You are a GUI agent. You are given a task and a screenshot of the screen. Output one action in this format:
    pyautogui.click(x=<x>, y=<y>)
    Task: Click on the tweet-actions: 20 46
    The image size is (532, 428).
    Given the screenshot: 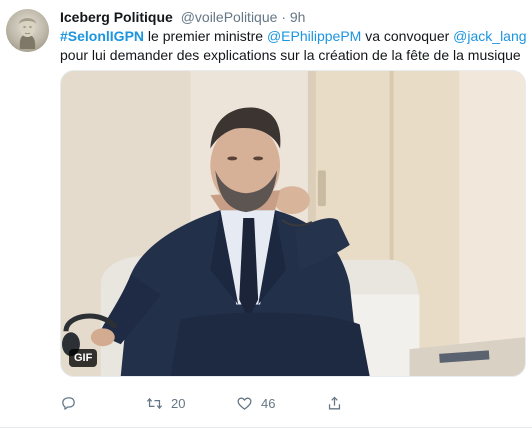 What is the action you would take?
    pyautogui.click(x=210, y=403)
    